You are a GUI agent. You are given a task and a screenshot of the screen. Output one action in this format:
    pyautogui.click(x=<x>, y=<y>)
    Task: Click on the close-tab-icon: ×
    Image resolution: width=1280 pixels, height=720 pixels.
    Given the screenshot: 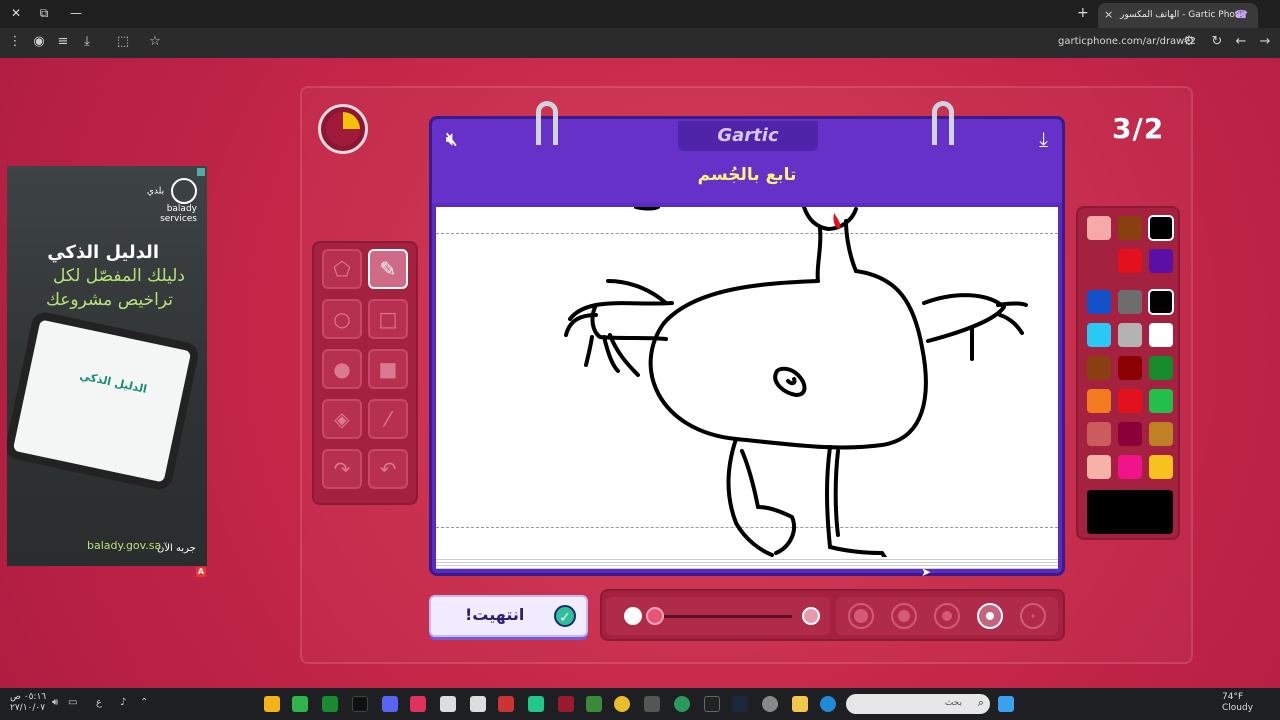 What is the action you would take?
    pyautogui.click(x=1108, y=14)
    